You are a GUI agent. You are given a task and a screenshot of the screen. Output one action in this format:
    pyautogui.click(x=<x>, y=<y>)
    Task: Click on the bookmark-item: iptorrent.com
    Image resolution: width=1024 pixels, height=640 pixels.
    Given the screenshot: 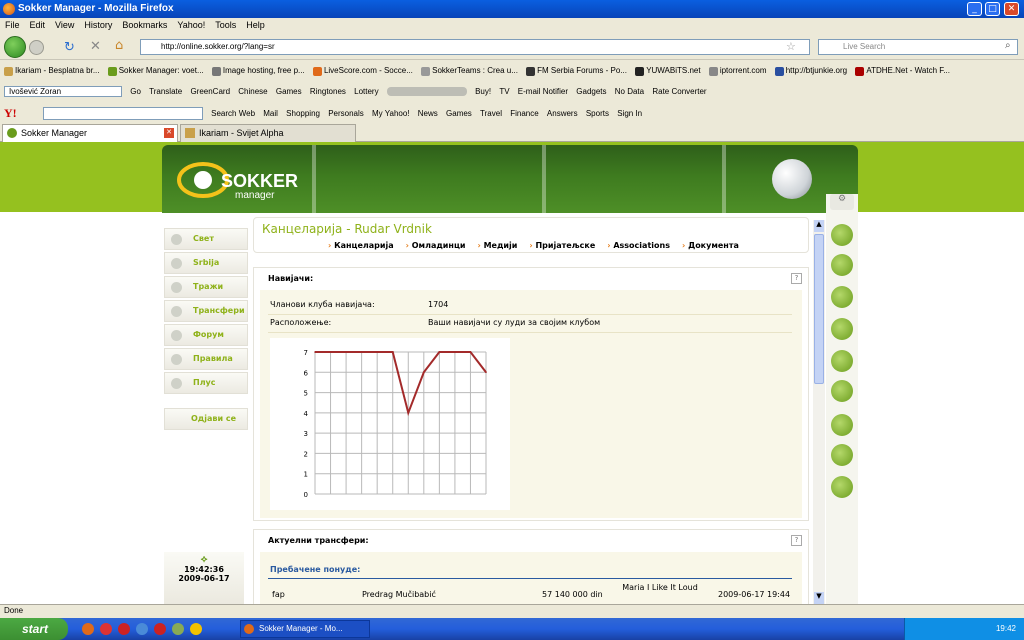 What is the action you would take?
    pyautogui.click(x=737, y=71)
    